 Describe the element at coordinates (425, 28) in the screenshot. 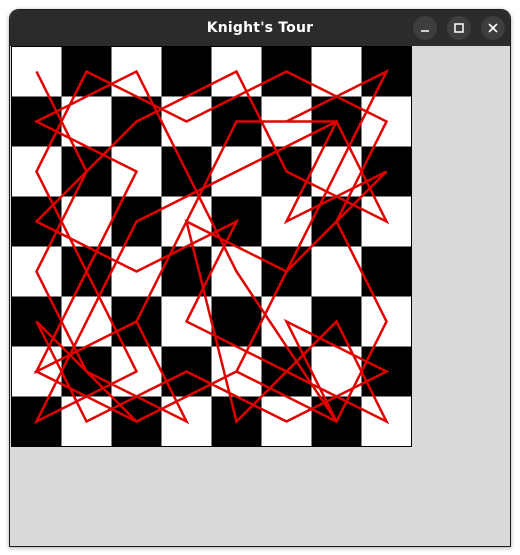

I see `minimize-button` at that location.